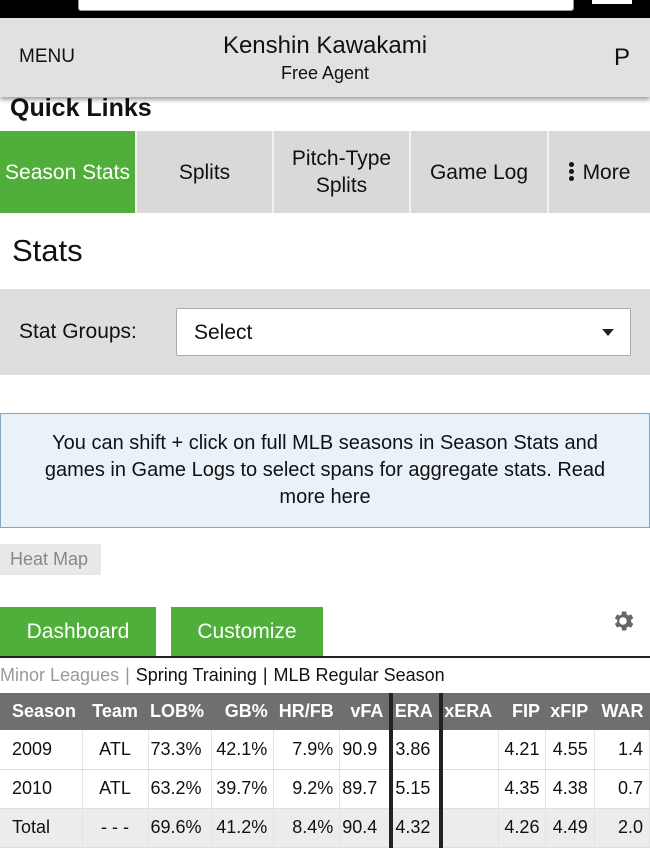 Image resolution: width=650 pixels, height=859 pixels. What do you see at coordinates (469, 711) in the screenshot?
I see `col-xera: xERA` at bounding box center [469, 711].